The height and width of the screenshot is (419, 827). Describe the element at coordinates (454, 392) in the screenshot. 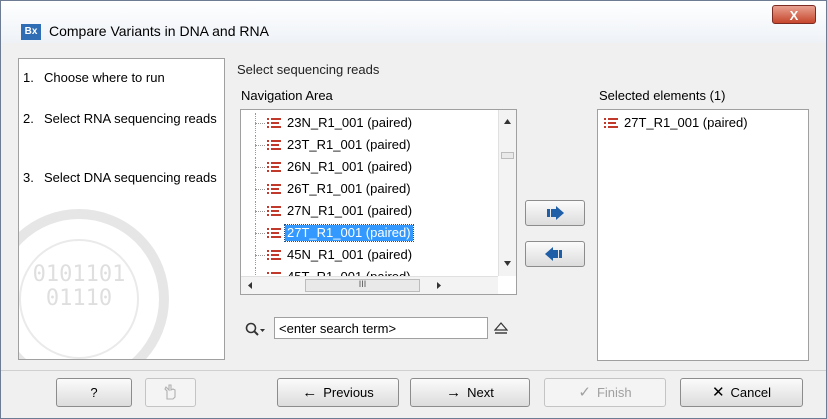

I see `arrow-right-icon: →` at that location.